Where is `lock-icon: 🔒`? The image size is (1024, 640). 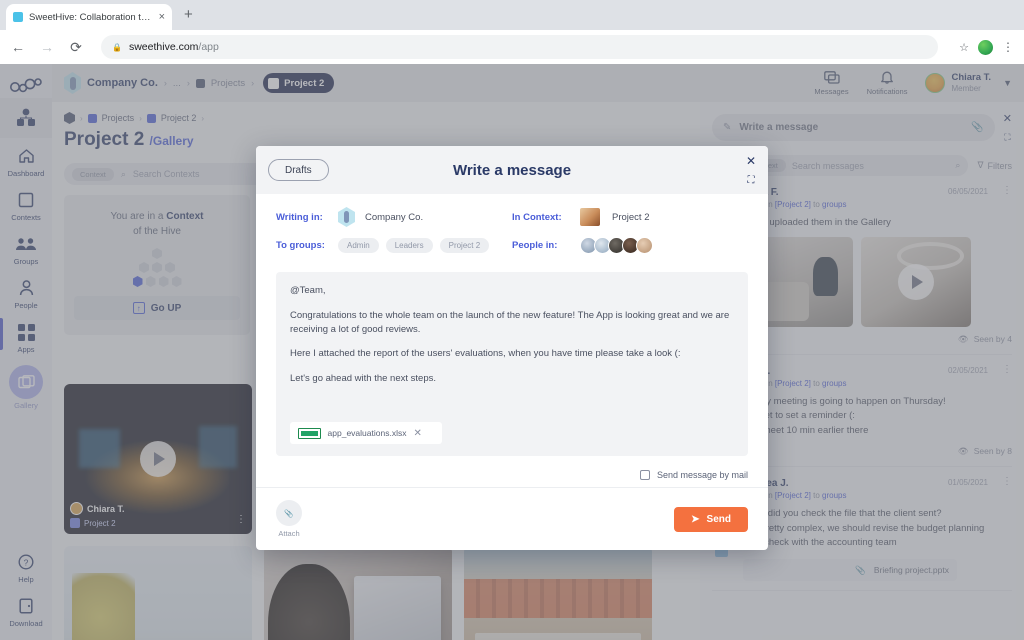 lock-icon: 🔒 is located at coordinates (117, 47).